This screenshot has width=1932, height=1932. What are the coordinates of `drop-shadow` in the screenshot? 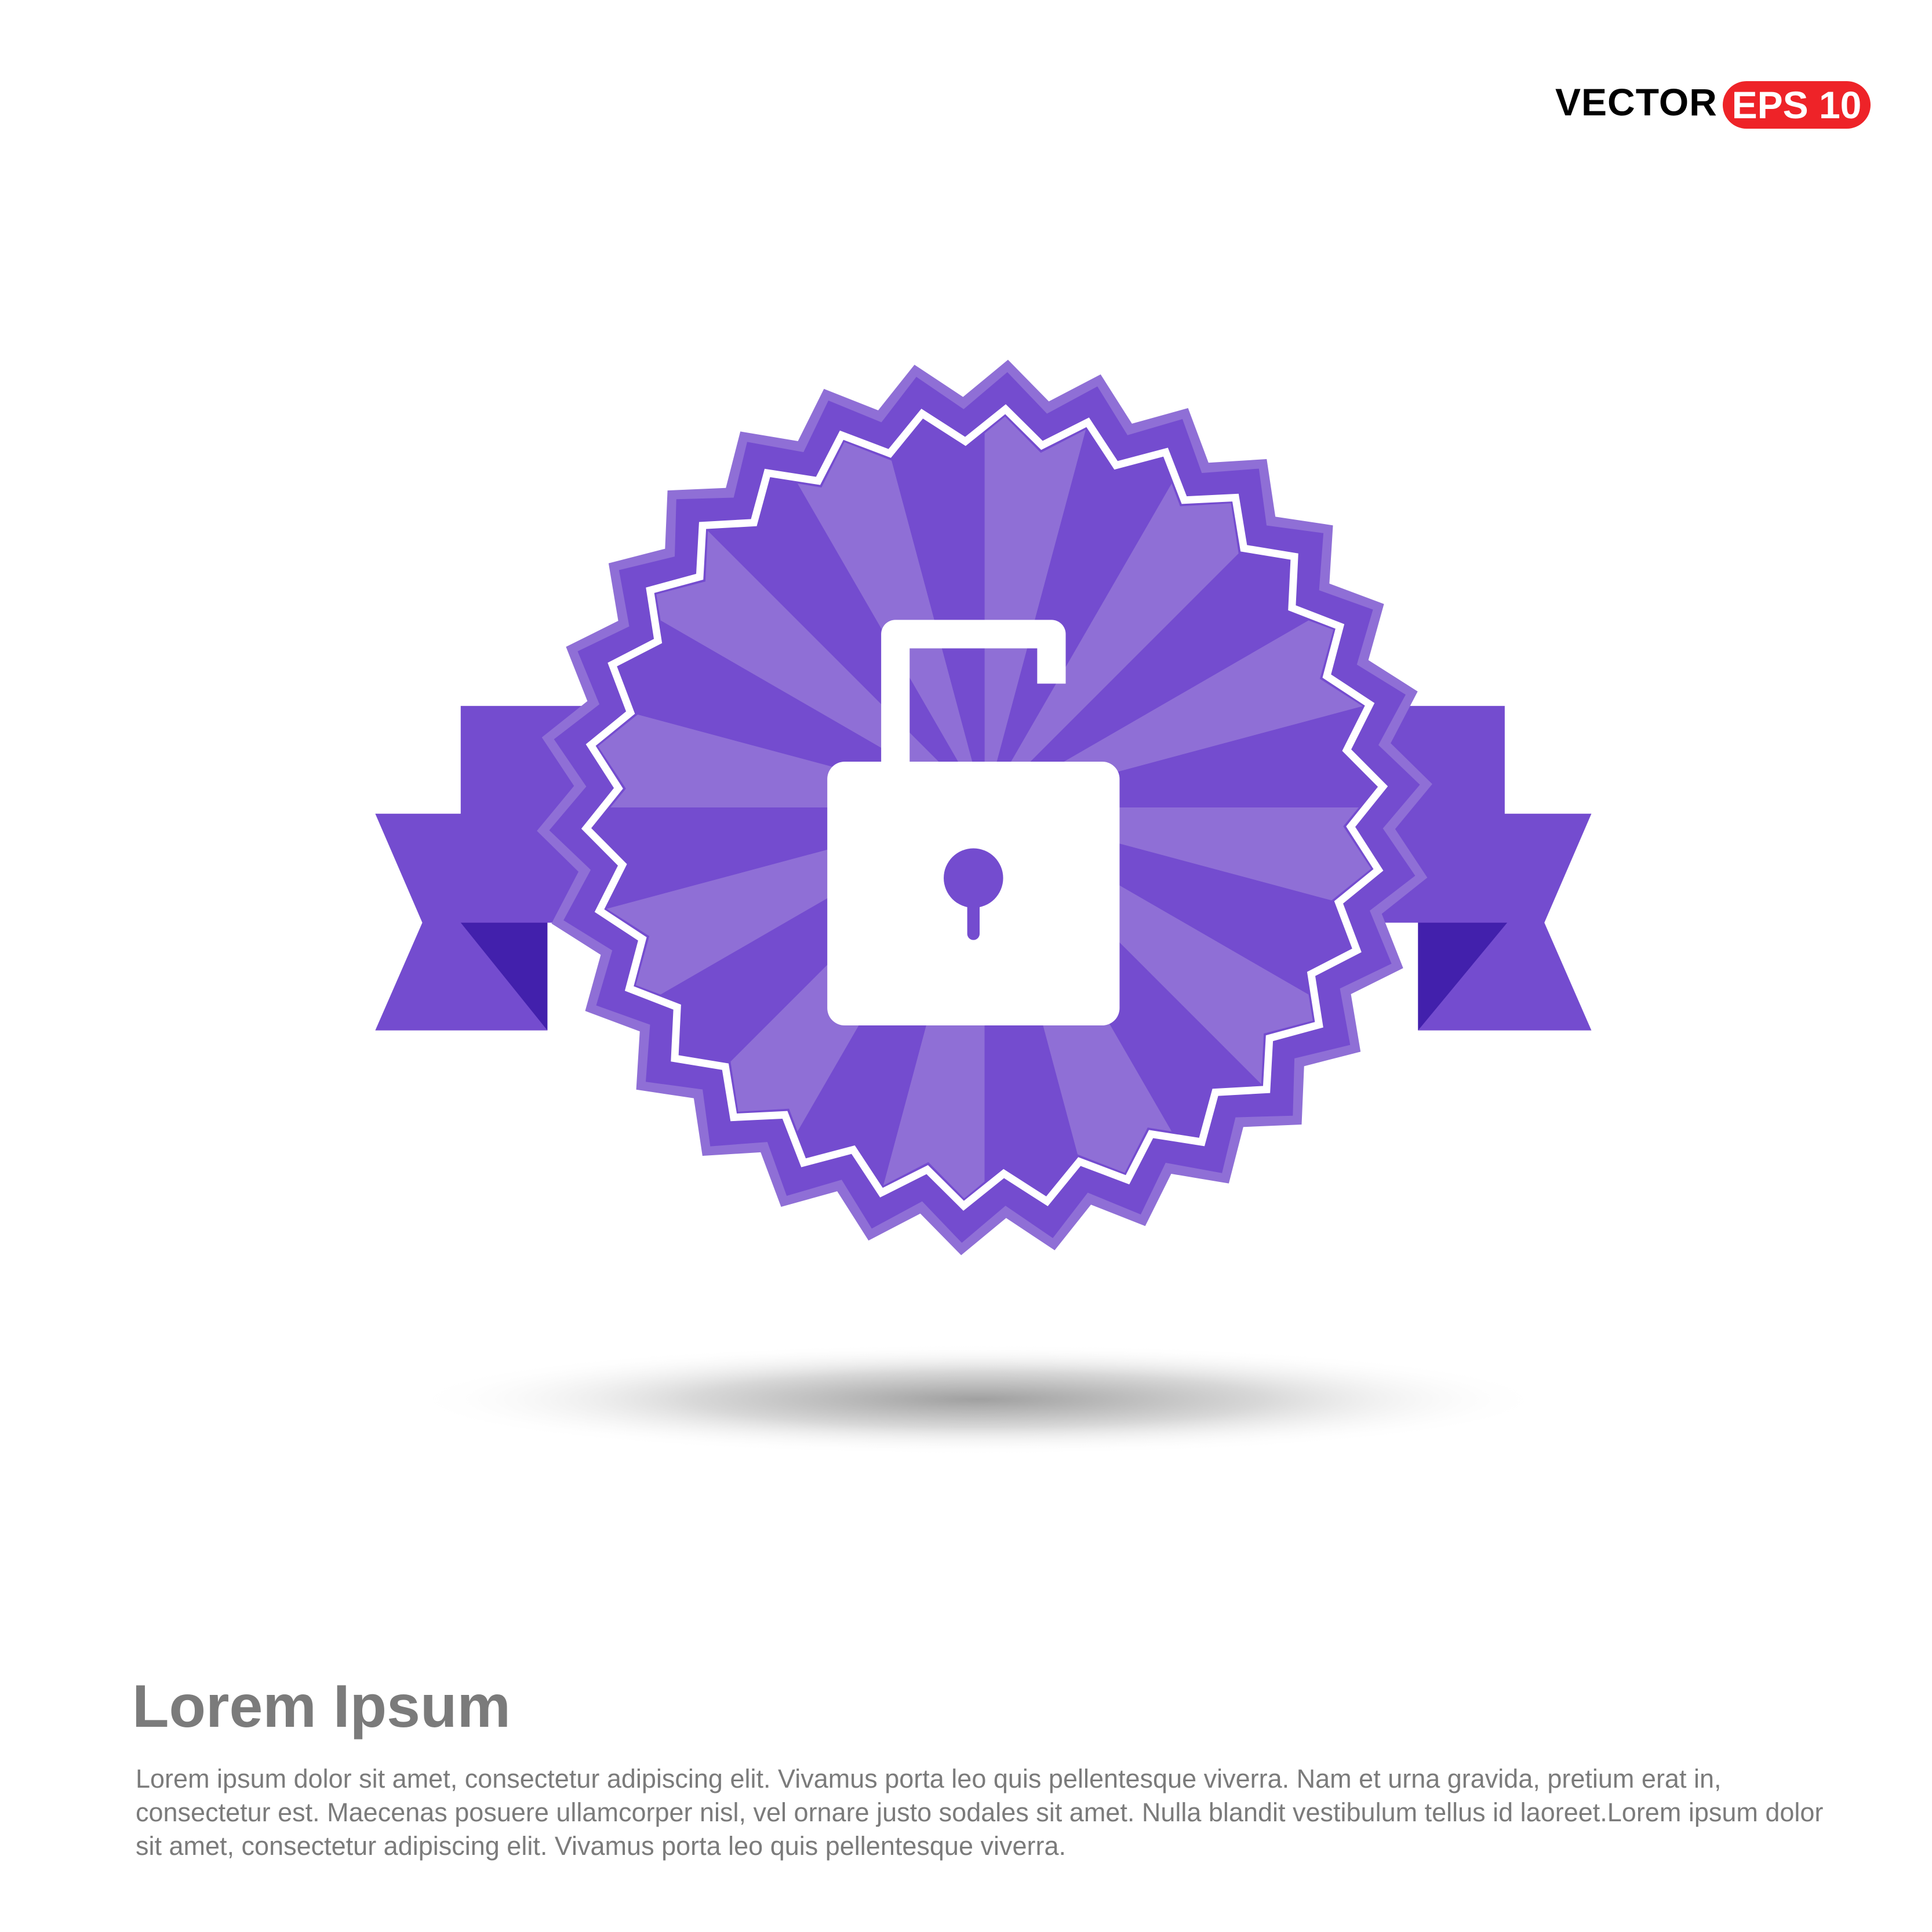 It's located at (978, 1400).